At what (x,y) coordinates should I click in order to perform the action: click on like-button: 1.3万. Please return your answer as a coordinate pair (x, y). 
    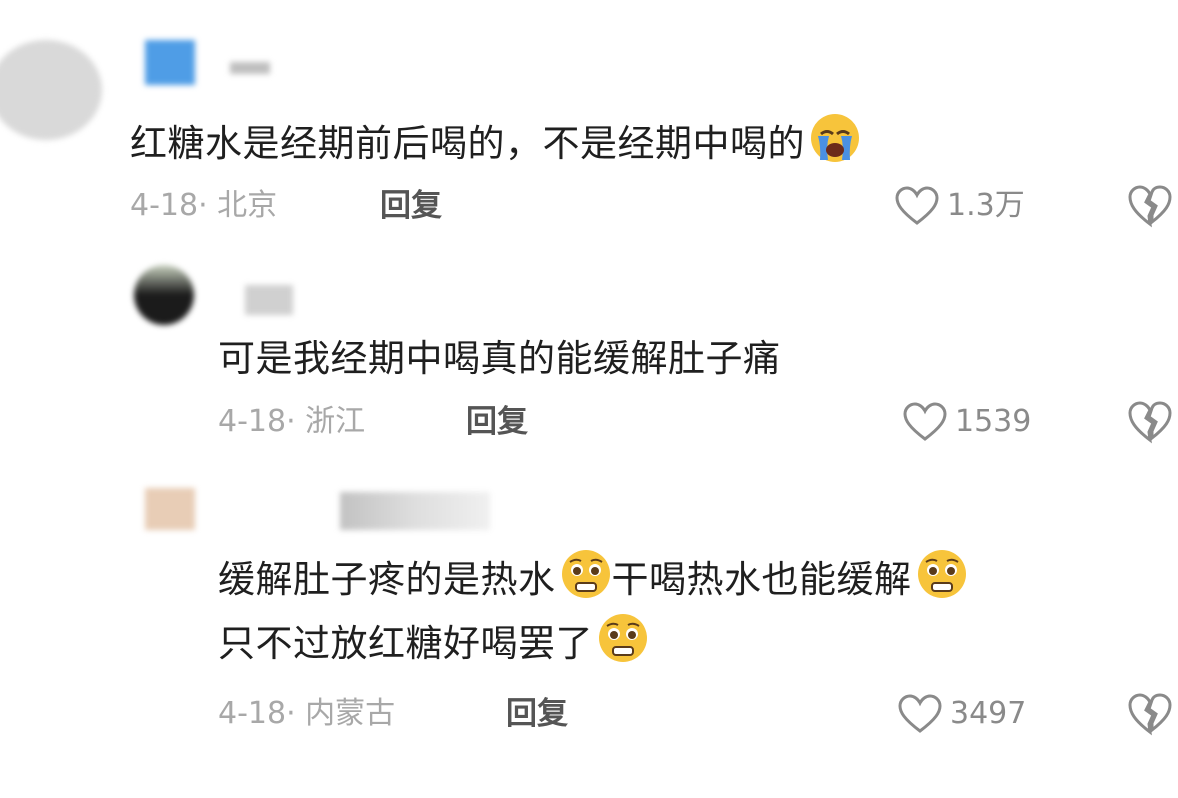
    Looking at the image, I should click on (960, 206).